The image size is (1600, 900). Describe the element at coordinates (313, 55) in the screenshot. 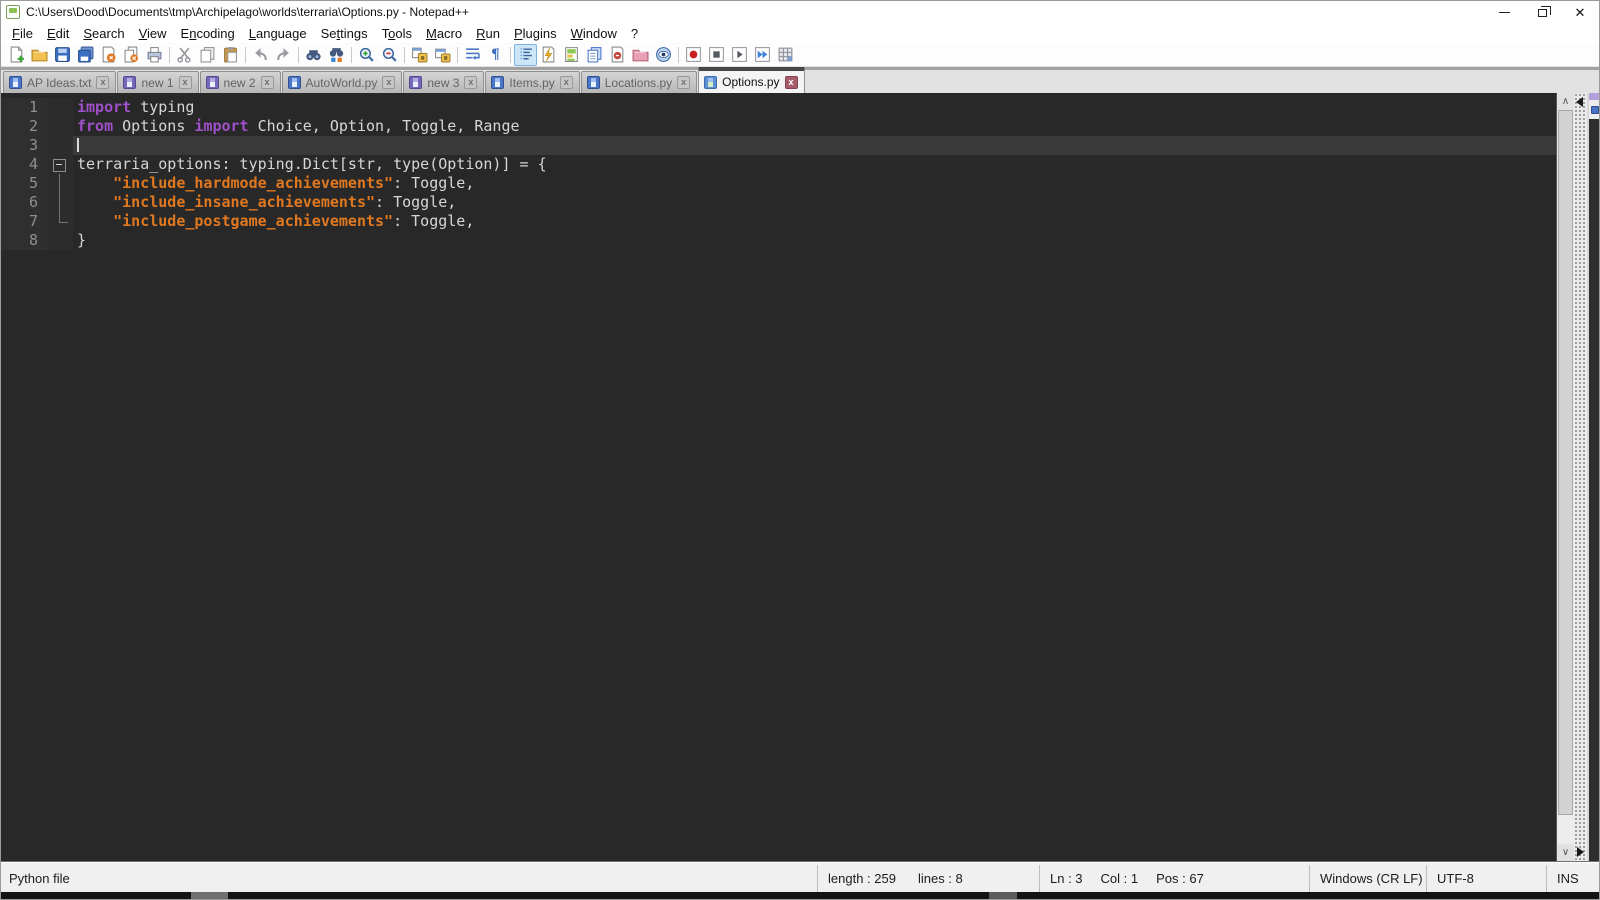

I see `find-button` at that location.